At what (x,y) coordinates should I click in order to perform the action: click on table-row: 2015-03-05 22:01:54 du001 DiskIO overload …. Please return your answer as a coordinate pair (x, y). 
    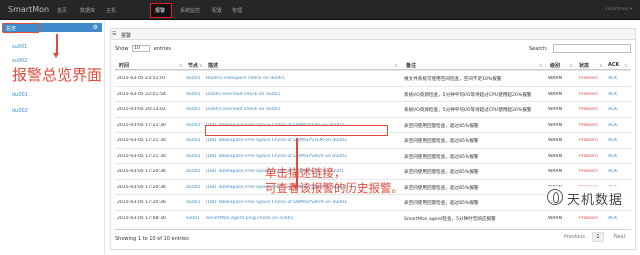
    Looking at the image, I should click on (373, 92).